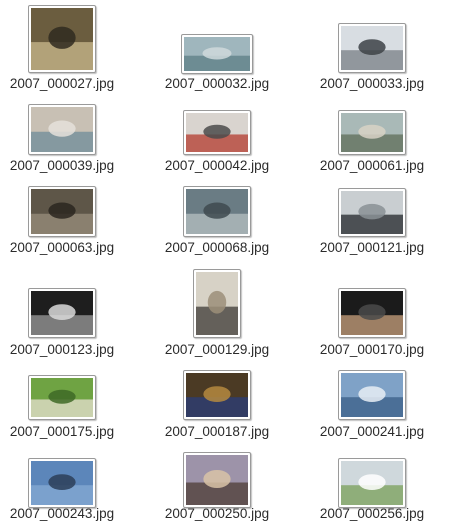 The image size is (450, 527). Describe the element at coordinates (217, 303) in the screenshot. I see `photo-cyclists-thumbnail` at that location.